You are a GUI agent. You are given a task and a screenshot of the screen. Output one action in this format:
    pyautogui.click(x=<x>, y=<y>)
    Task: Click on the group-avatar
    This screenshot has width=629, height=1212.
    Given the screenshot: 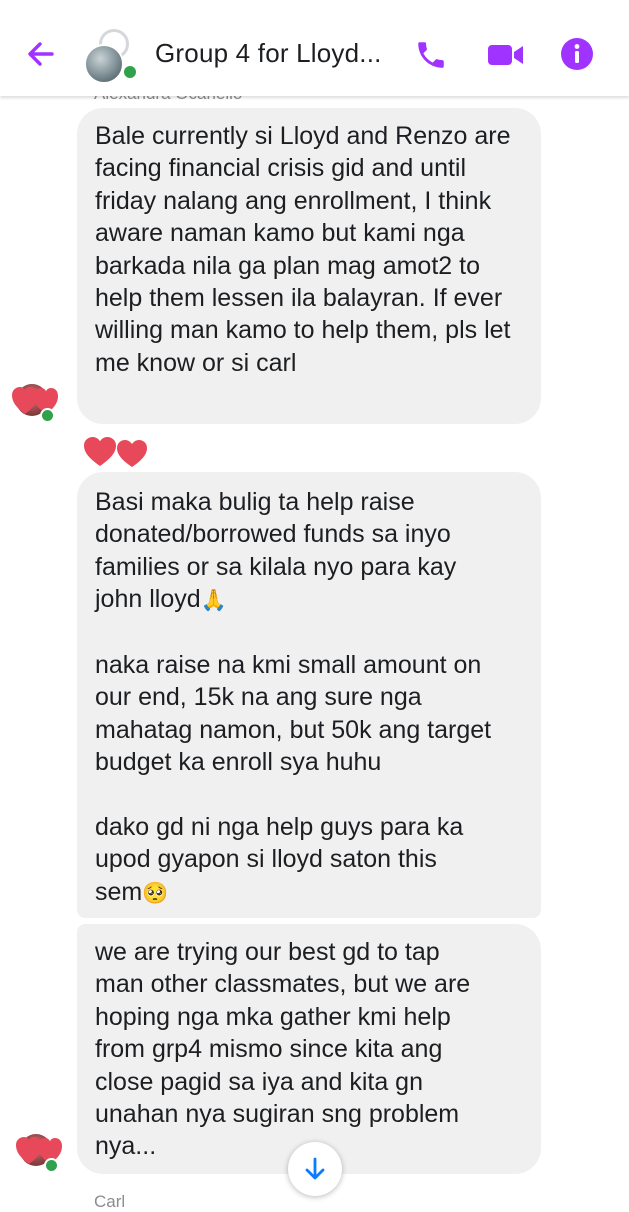 What is the action you would take?
    pyautogui.click(x=111, y=55)
    